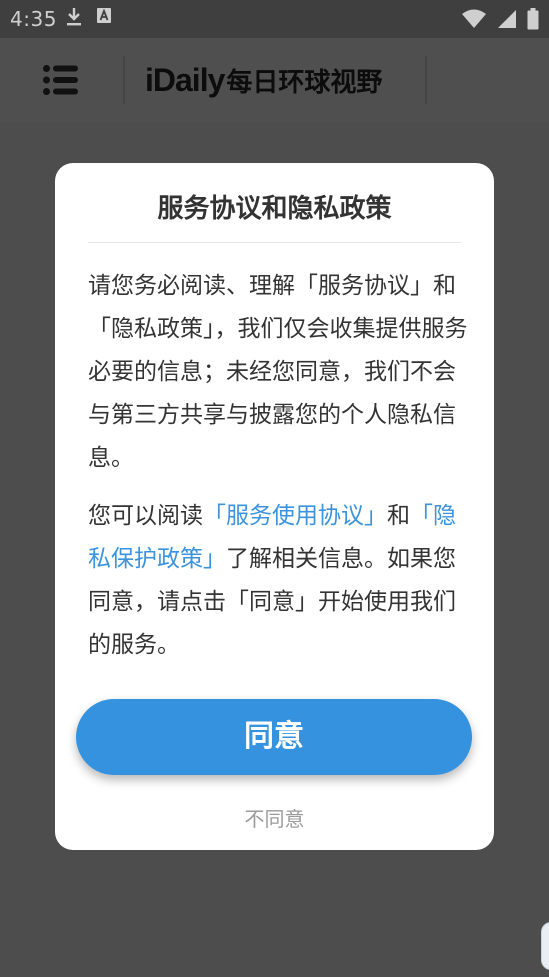 The image size is (549, 977). What do you see at coordinates (274, 737) in the screenshot?
I see `agree-button: 同意` at bounding box center [274, 737].